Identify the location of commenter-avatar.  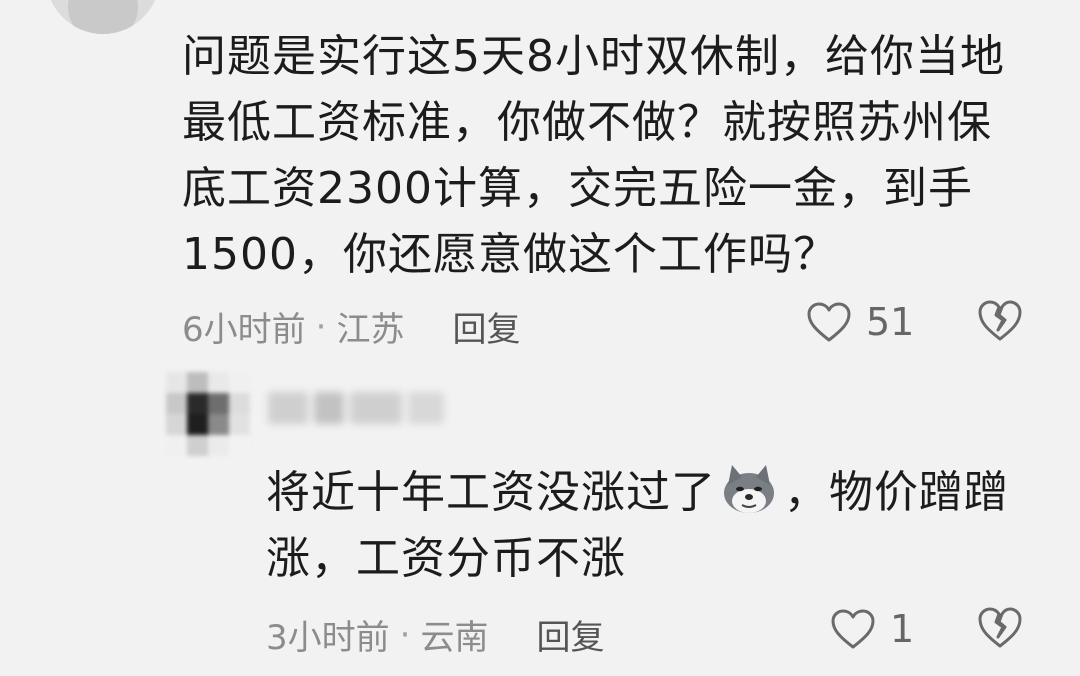
(103, 17).